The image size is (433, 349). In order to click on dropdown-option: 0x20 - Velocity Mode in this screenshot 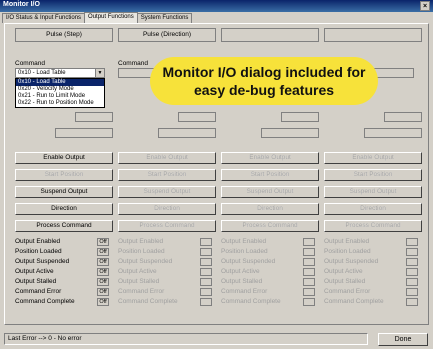, I will do `click(60, 89)`.